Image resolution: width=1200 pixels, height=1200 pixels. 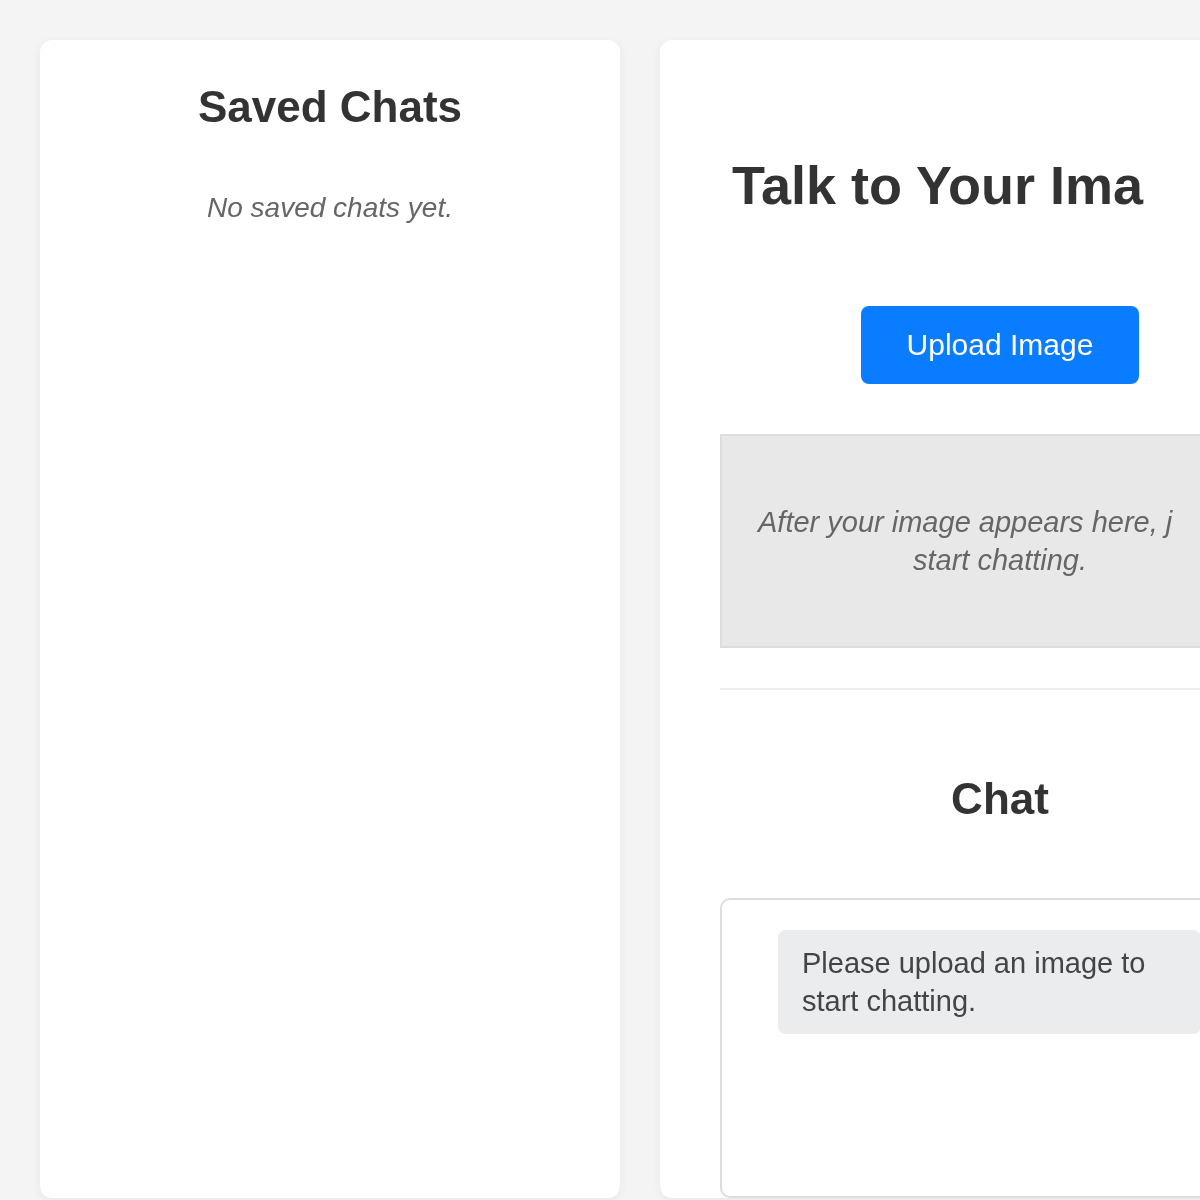 What do you see at coordinates (330, 107) in the screenshot?
I see `sidebar-title: Saved Chats` at bounding box center [330, 107].